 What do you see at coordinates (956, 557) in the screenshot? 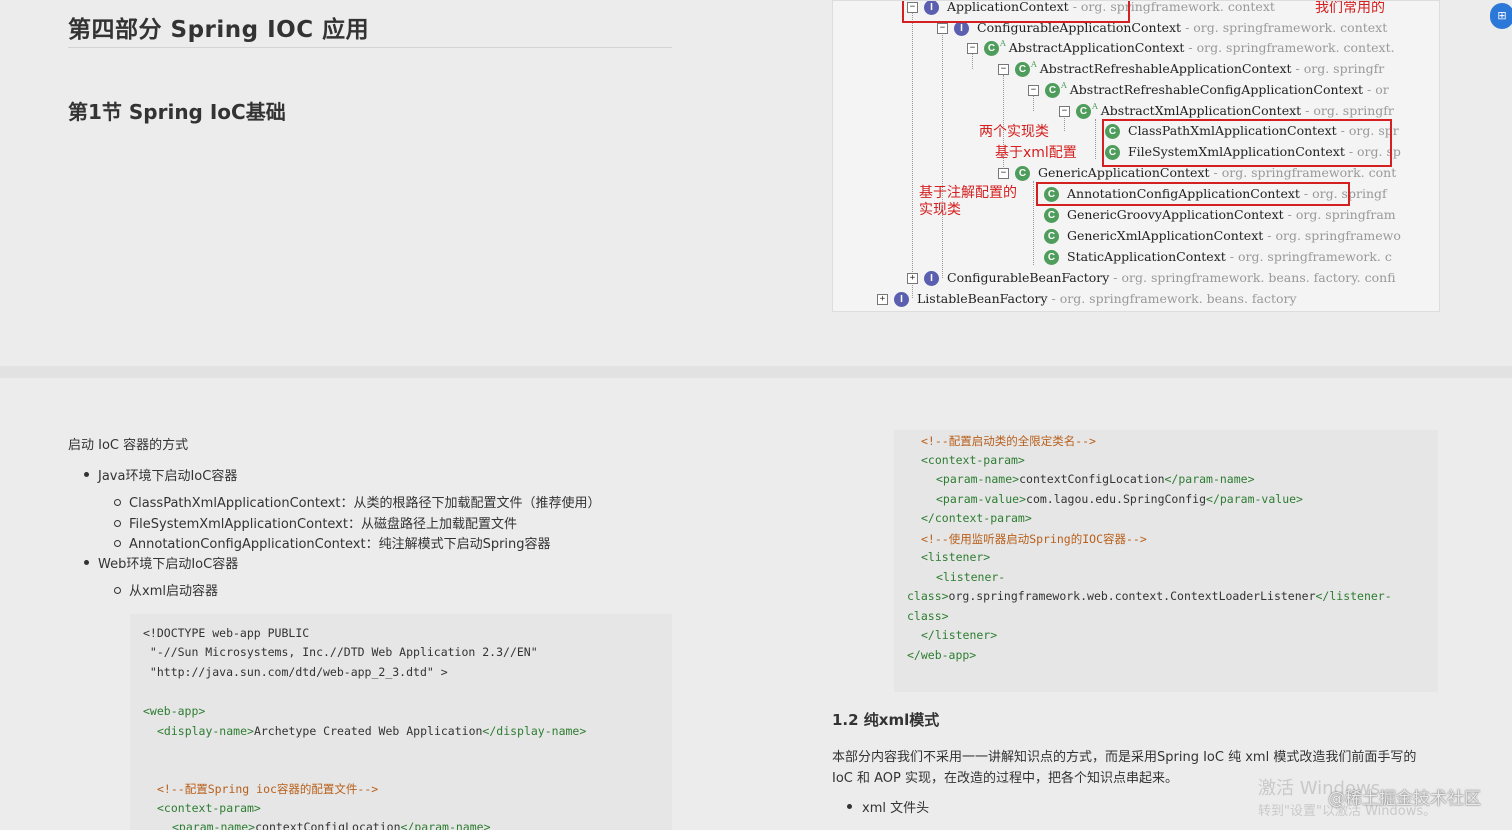
I see `code-line: <listener>` at bounding box center [956, 557].